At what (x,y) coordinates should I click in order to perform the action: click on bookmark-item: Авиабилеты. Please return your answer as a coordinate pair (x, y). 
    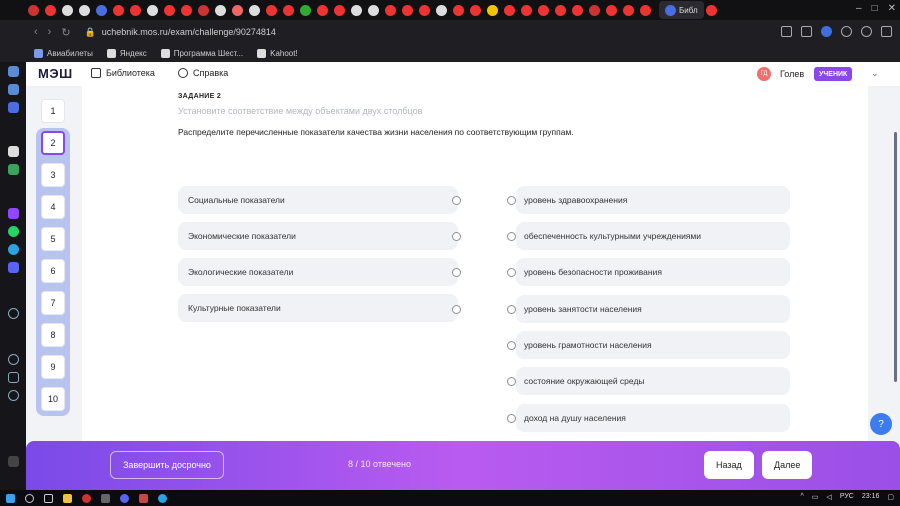
    Looking at the image, I should click on (63, 53).